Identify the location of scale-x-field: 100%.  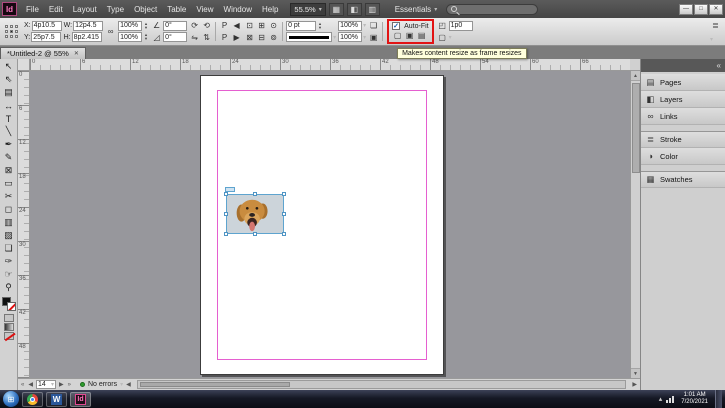
(130, 25).